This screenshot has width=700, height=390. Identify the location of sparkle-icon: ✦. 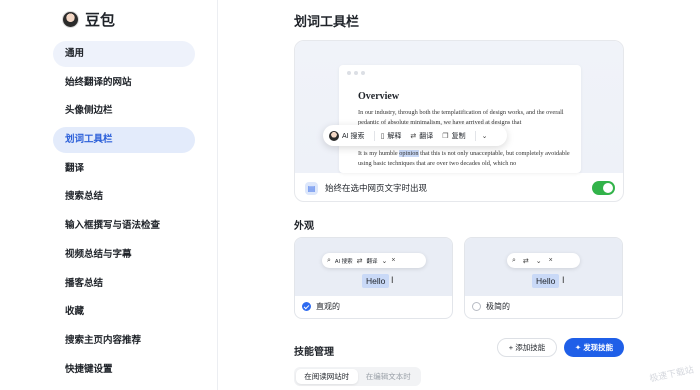
(579, 347).